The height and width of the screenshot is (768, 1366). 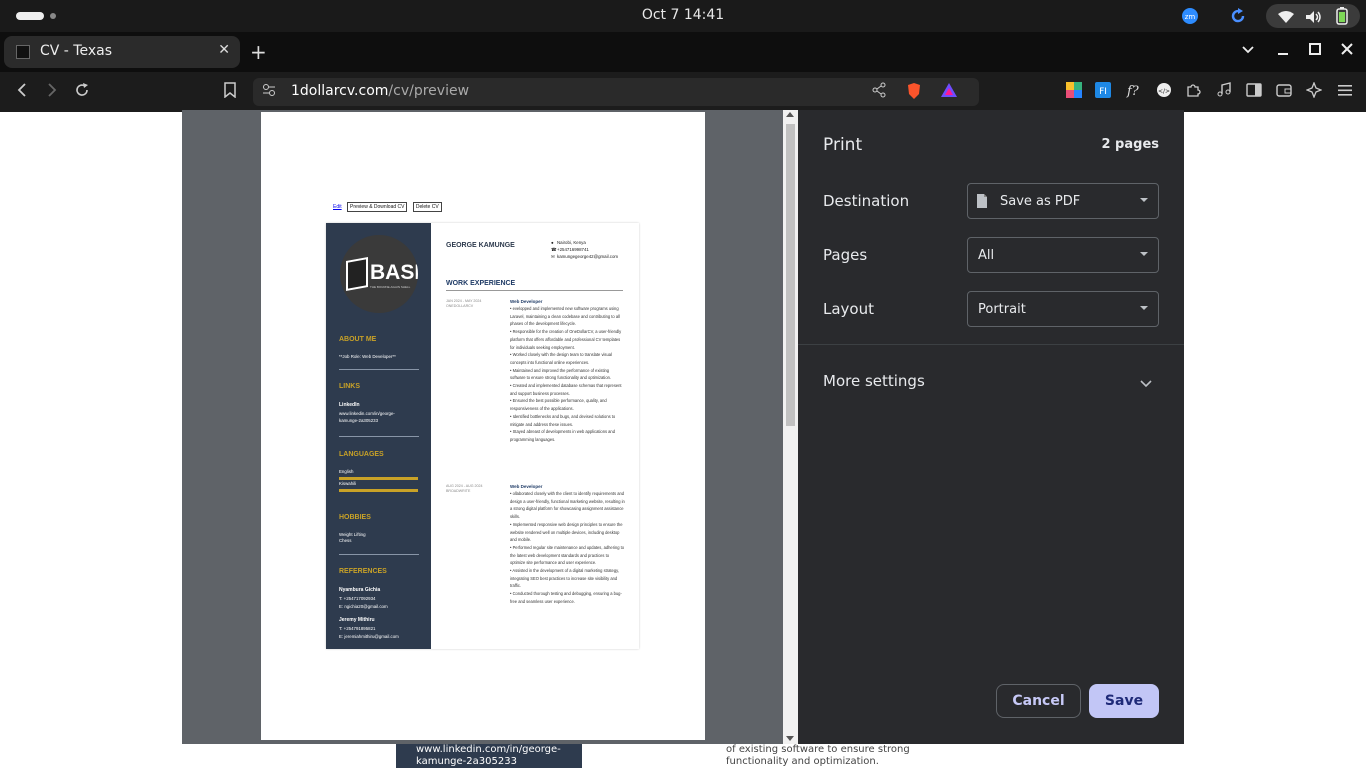 What do you see at coordinates (790, 738) in the screenshot?
I see `scroll-down-arrow-icon` at bounding box center [790, 738].